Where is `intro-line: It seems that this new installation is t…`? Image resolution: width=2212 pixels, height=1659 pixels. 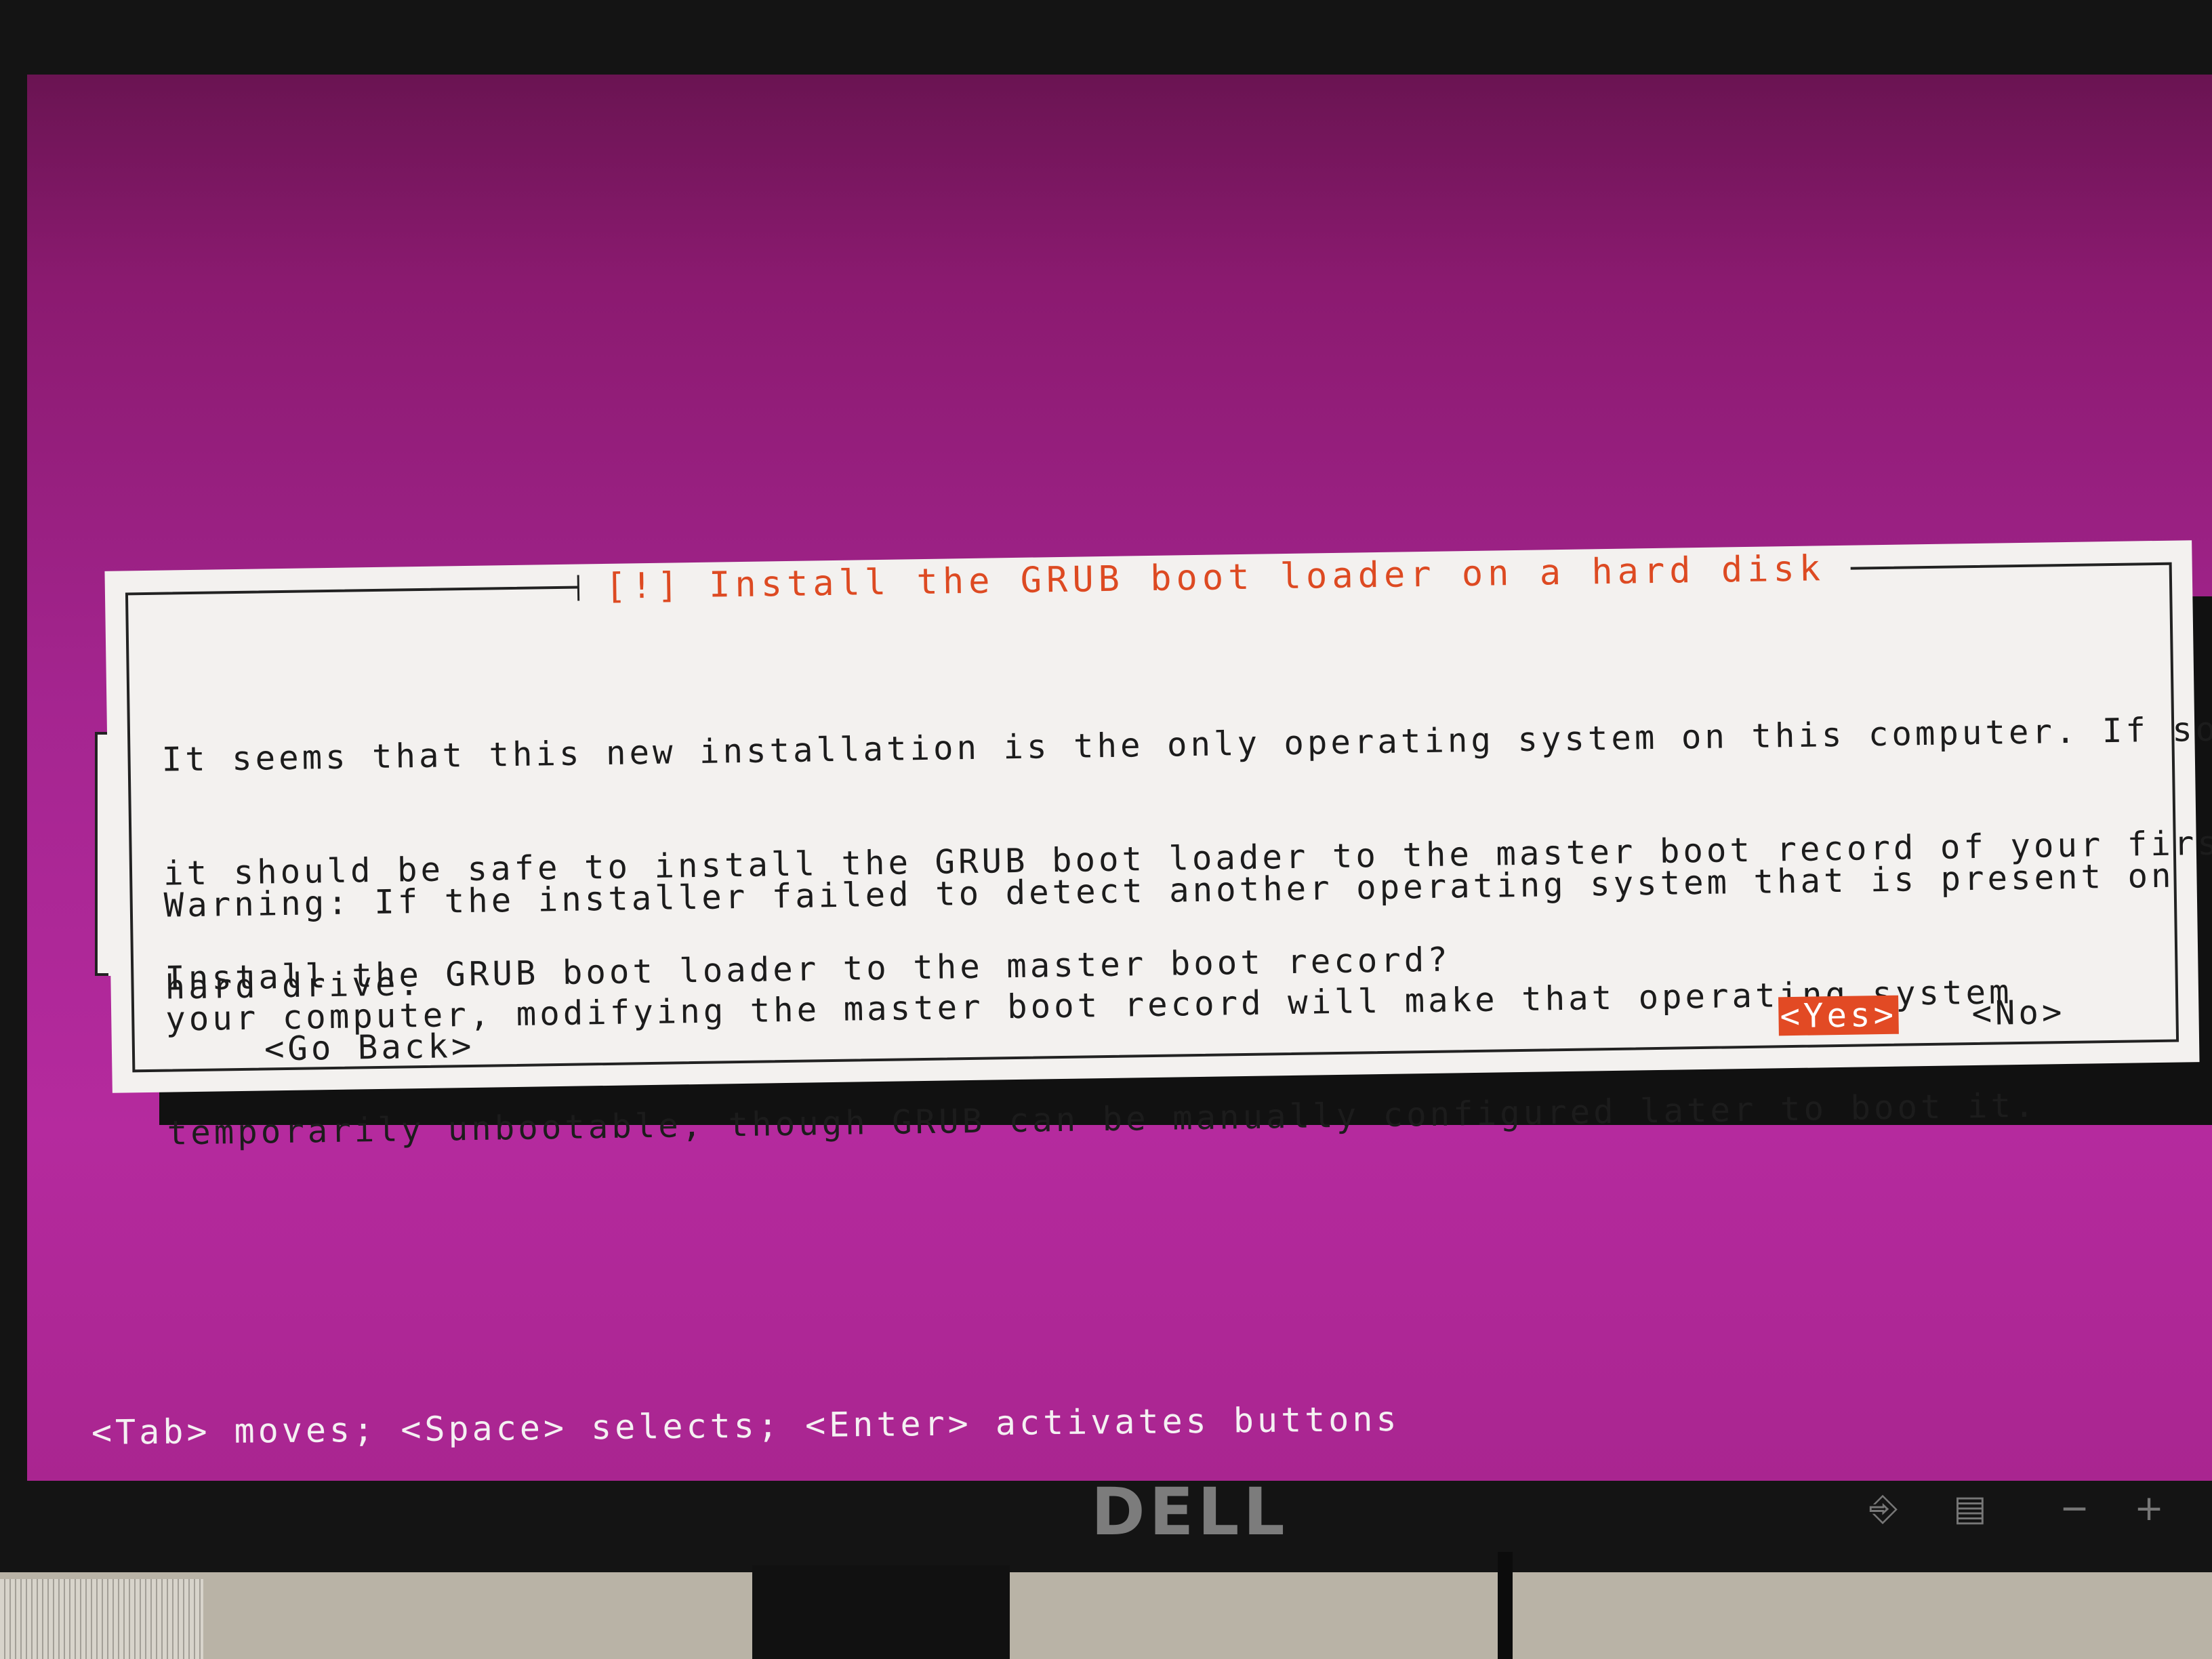
intro-line: It seems that this new installation is t… is located at coordinates (1186, 745).